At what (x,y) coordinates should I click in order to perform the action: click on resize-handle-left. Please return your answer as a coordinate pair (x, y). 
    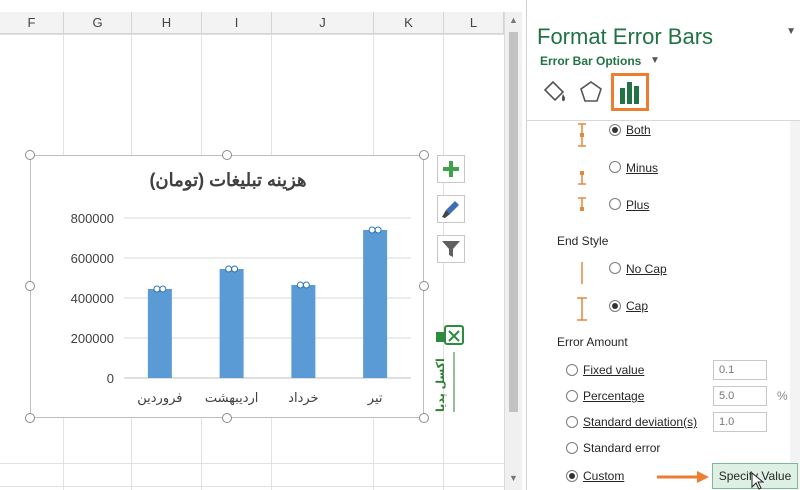
    Looking at the image, I should click on (30, 286).